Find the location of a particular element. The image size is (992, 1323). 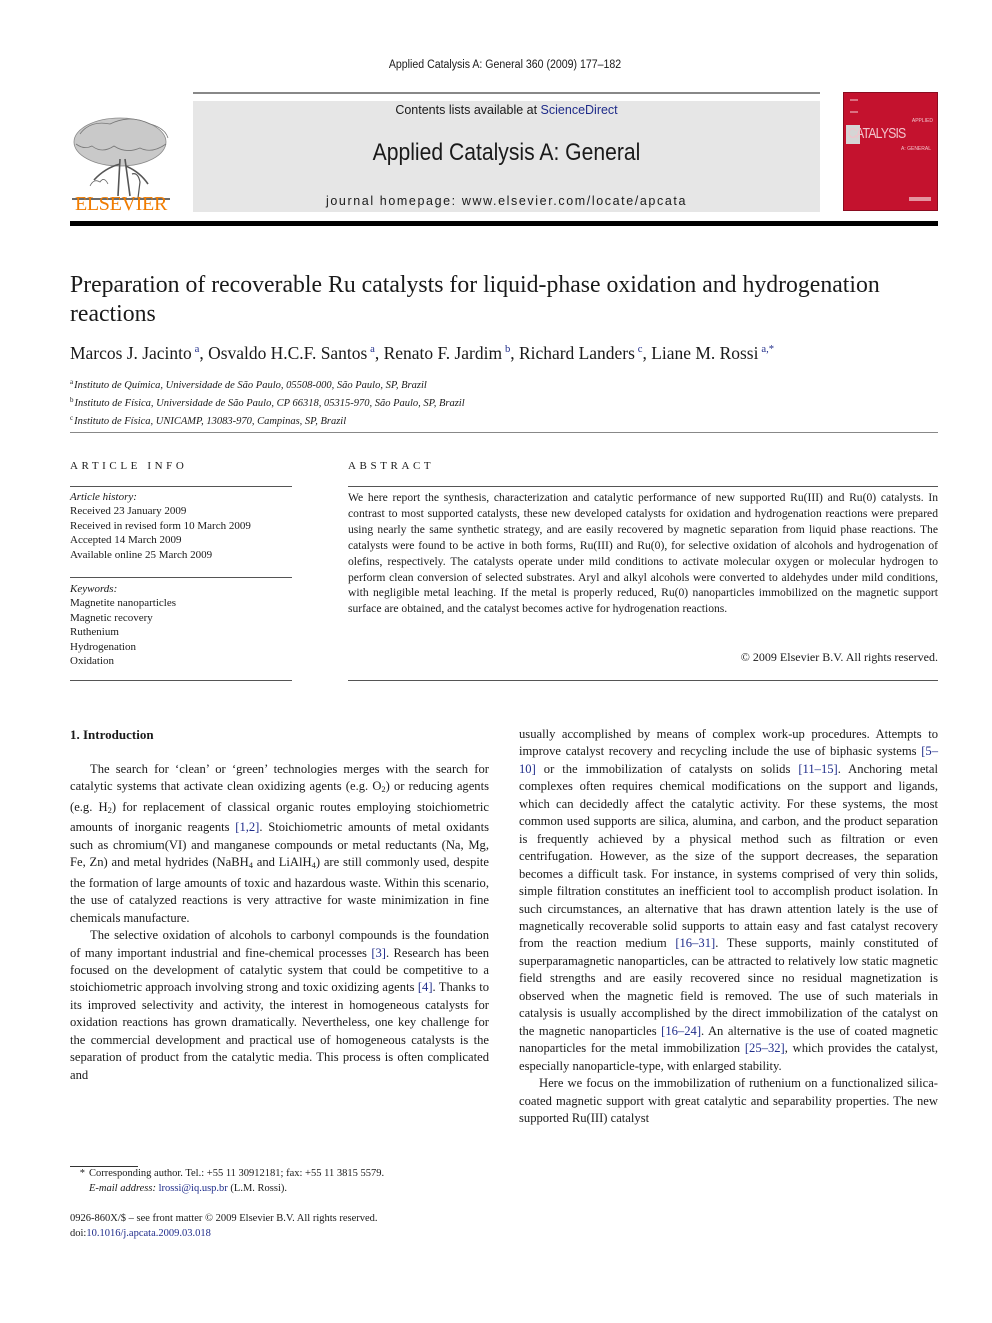

citation-link: [16–24] is located at coordinates (681, 1031).